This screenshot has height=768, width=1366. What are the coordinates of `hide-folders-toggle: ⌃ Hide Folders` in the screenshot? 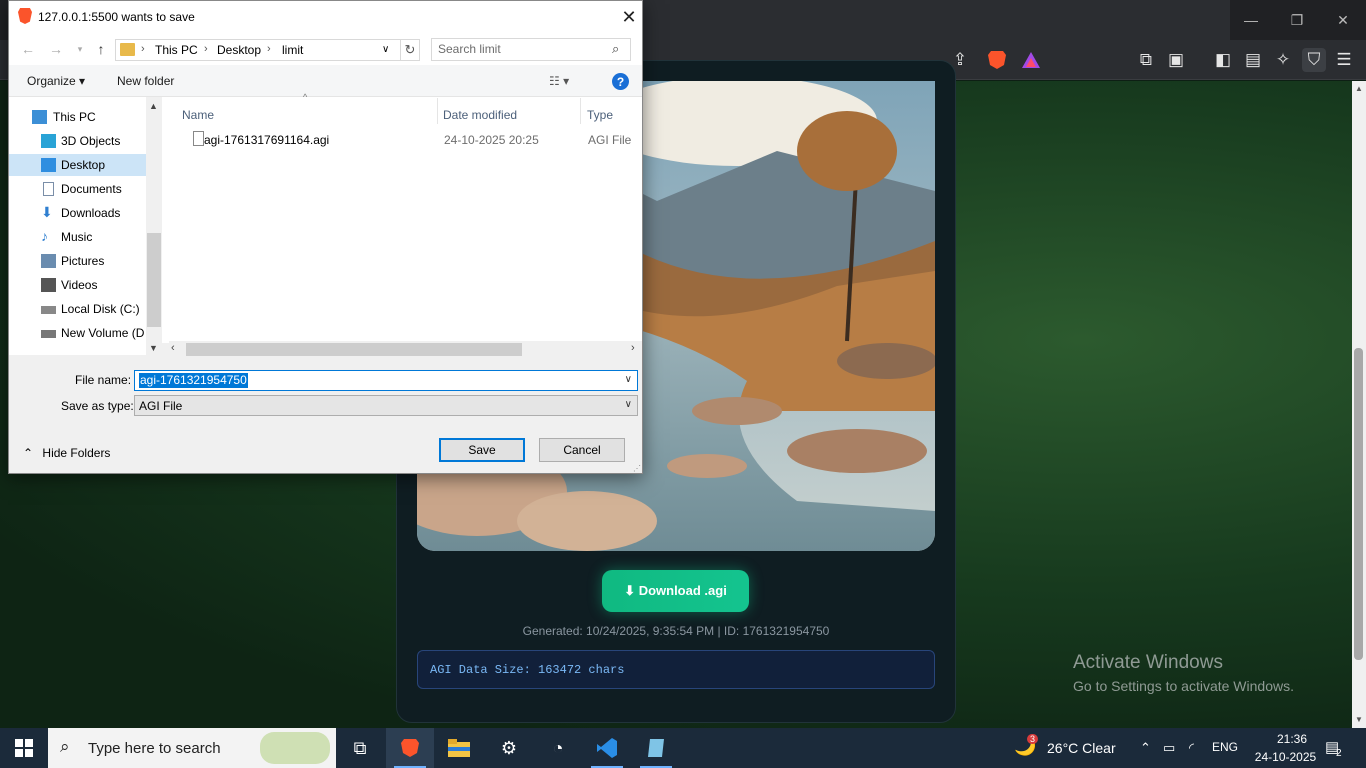 It's located at (66, 453).